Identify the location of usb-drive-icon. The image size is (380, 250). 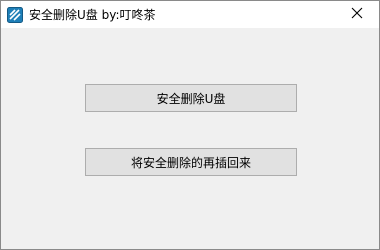
(15, 15).